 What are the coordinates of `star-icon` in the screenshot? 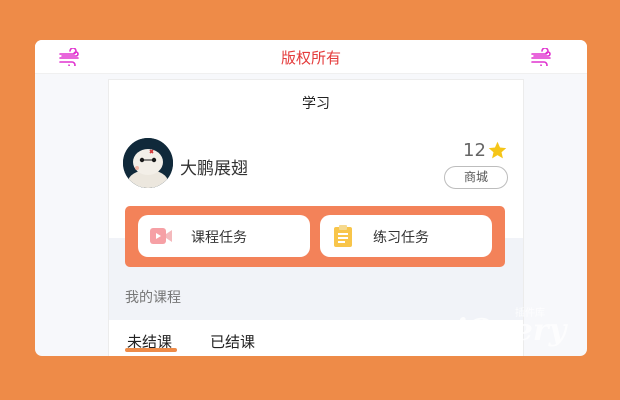 It's located at (497, 150).